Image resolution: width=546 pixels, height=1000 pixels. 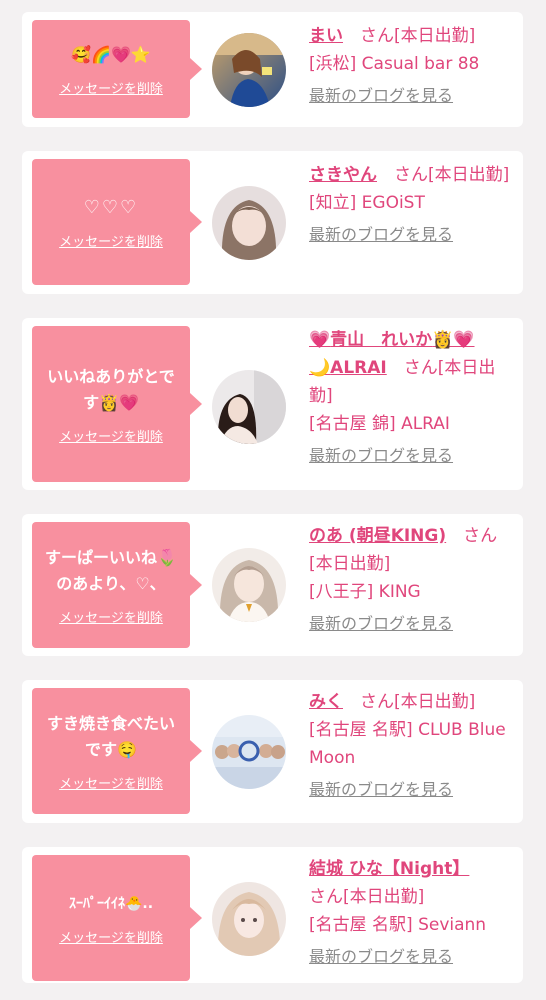 I want to click on shop-name: [名古屋 錦] ALRAI, so click(x=379, y=424).